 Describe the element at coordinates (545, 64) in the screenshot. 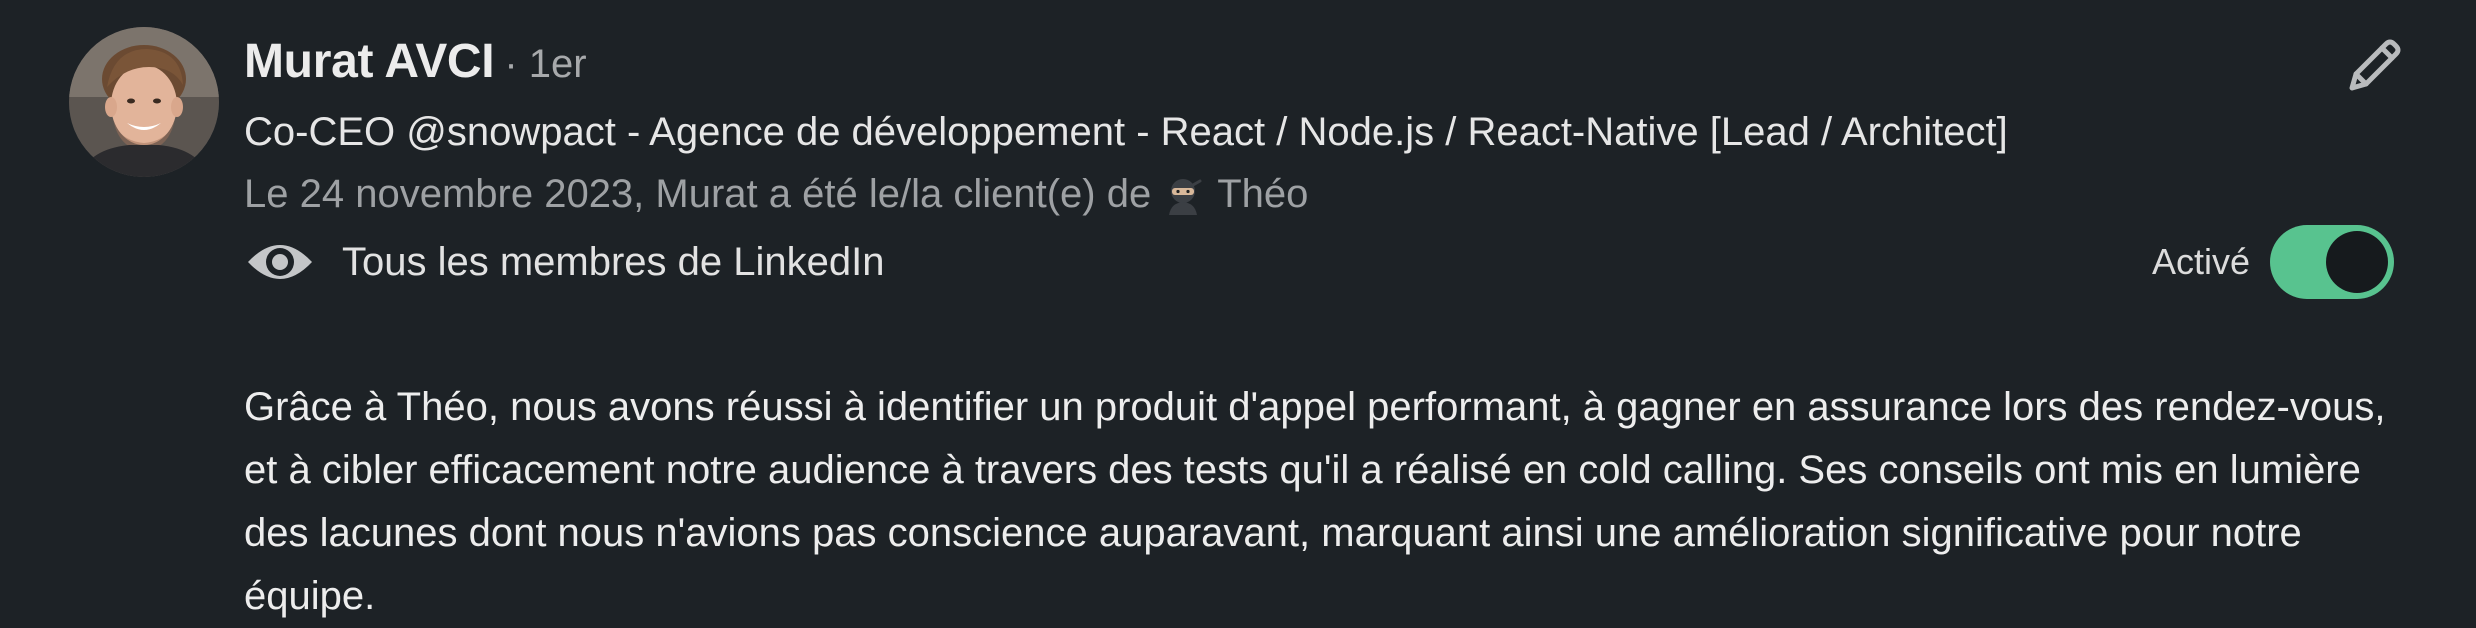

I see `connection-degree: · 1er` at that location.